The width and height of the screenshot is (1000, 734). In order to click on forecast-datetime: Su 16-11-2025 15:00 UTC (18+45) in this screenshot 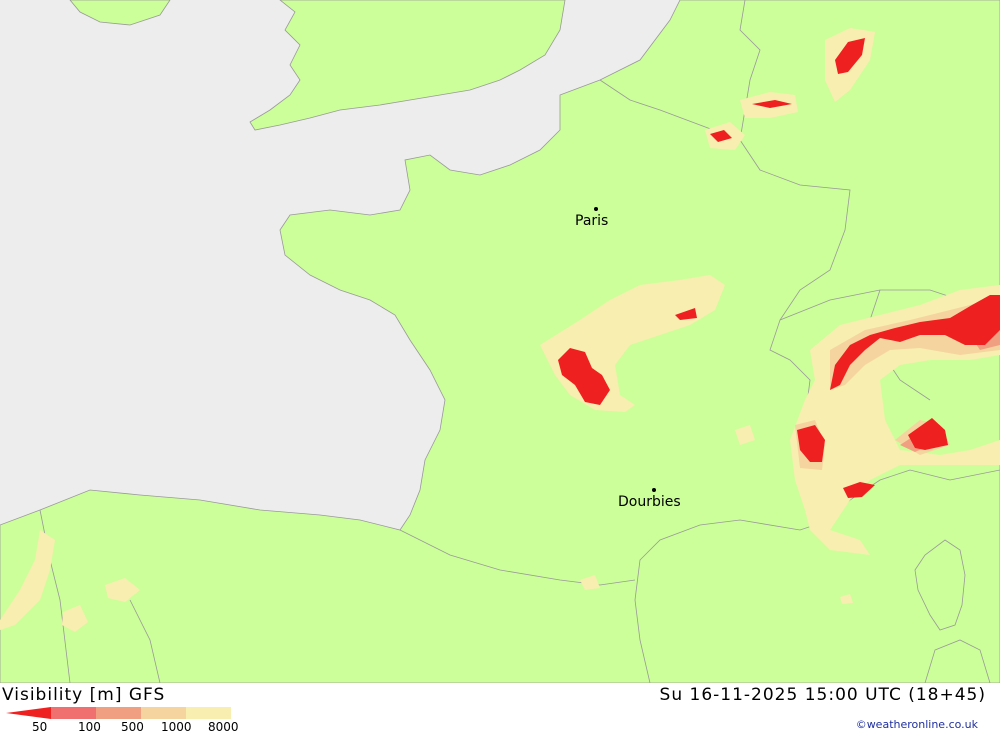, I will do `click(822, 695)`.